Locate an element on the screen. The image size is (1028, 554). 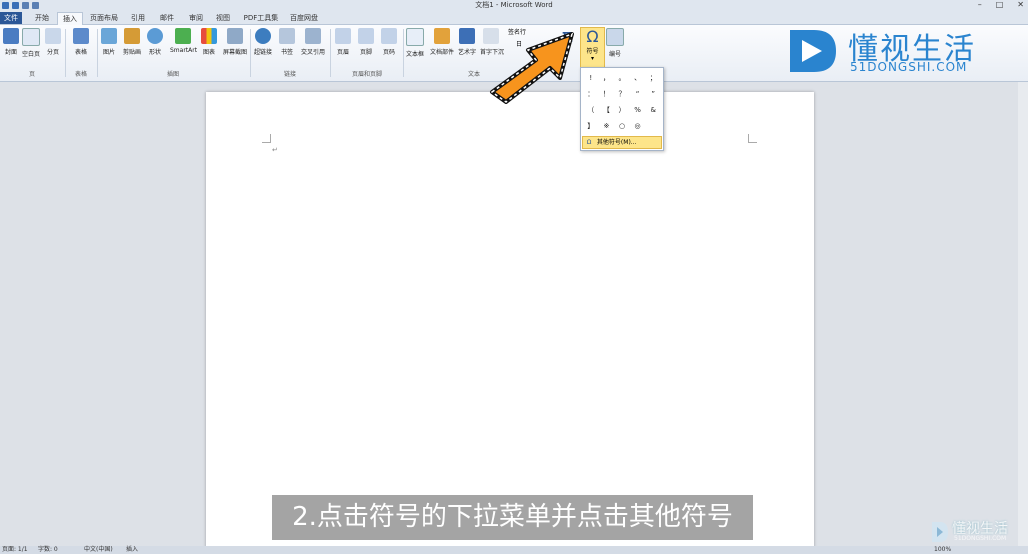
paragraph-mark-icon: ↵ is located at coordinates (275, 150).